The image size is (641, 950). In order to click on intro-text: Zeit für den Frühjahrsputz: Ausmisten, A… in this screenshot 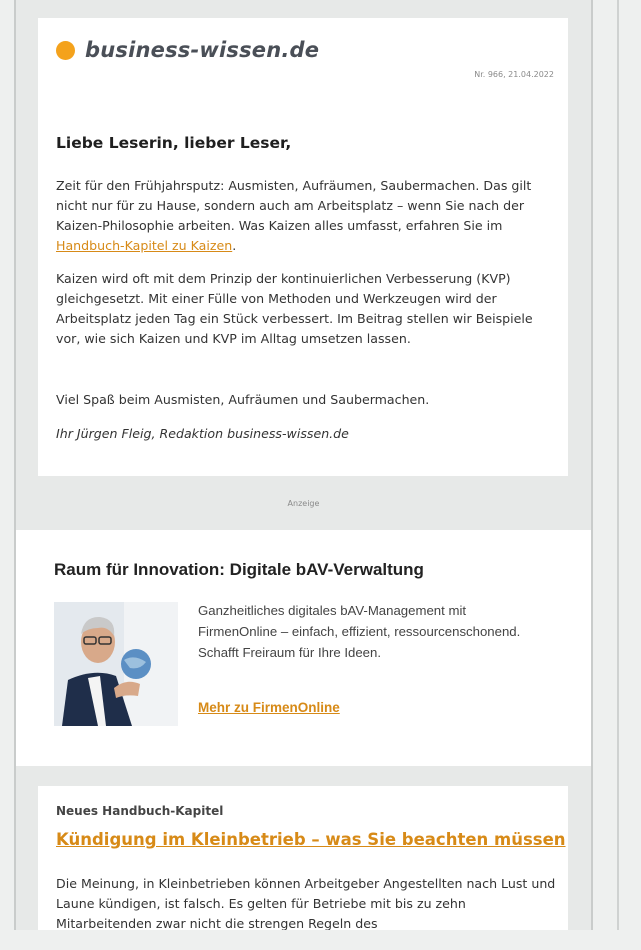, I will do `click(294, 205)`.